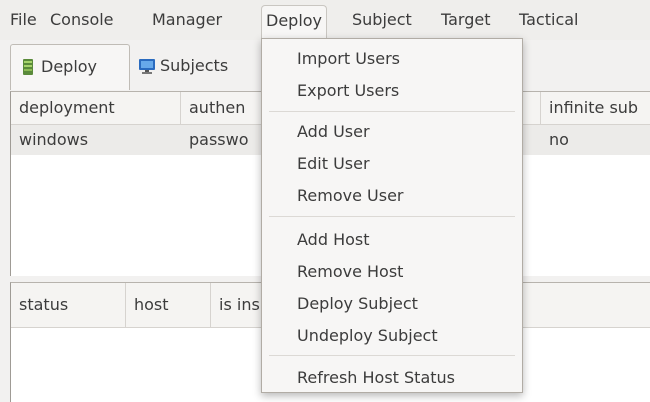 The image size is (650, 402). I want to click on menu-item-export-users: Export Users, so click(348, 91).